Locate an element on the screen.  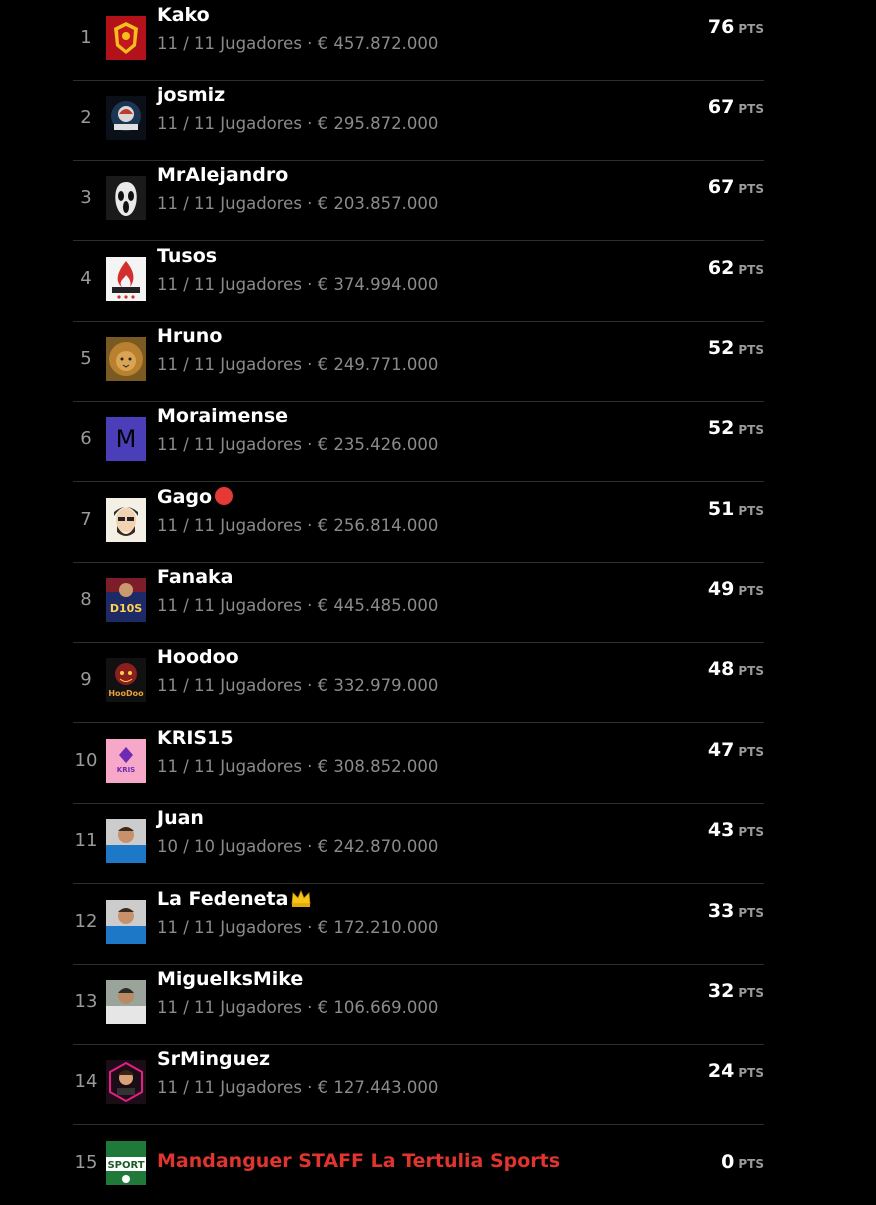
team-summary: 11 / 11 Jugadores · € 332.979.000 is located at coordinates (298, 685).